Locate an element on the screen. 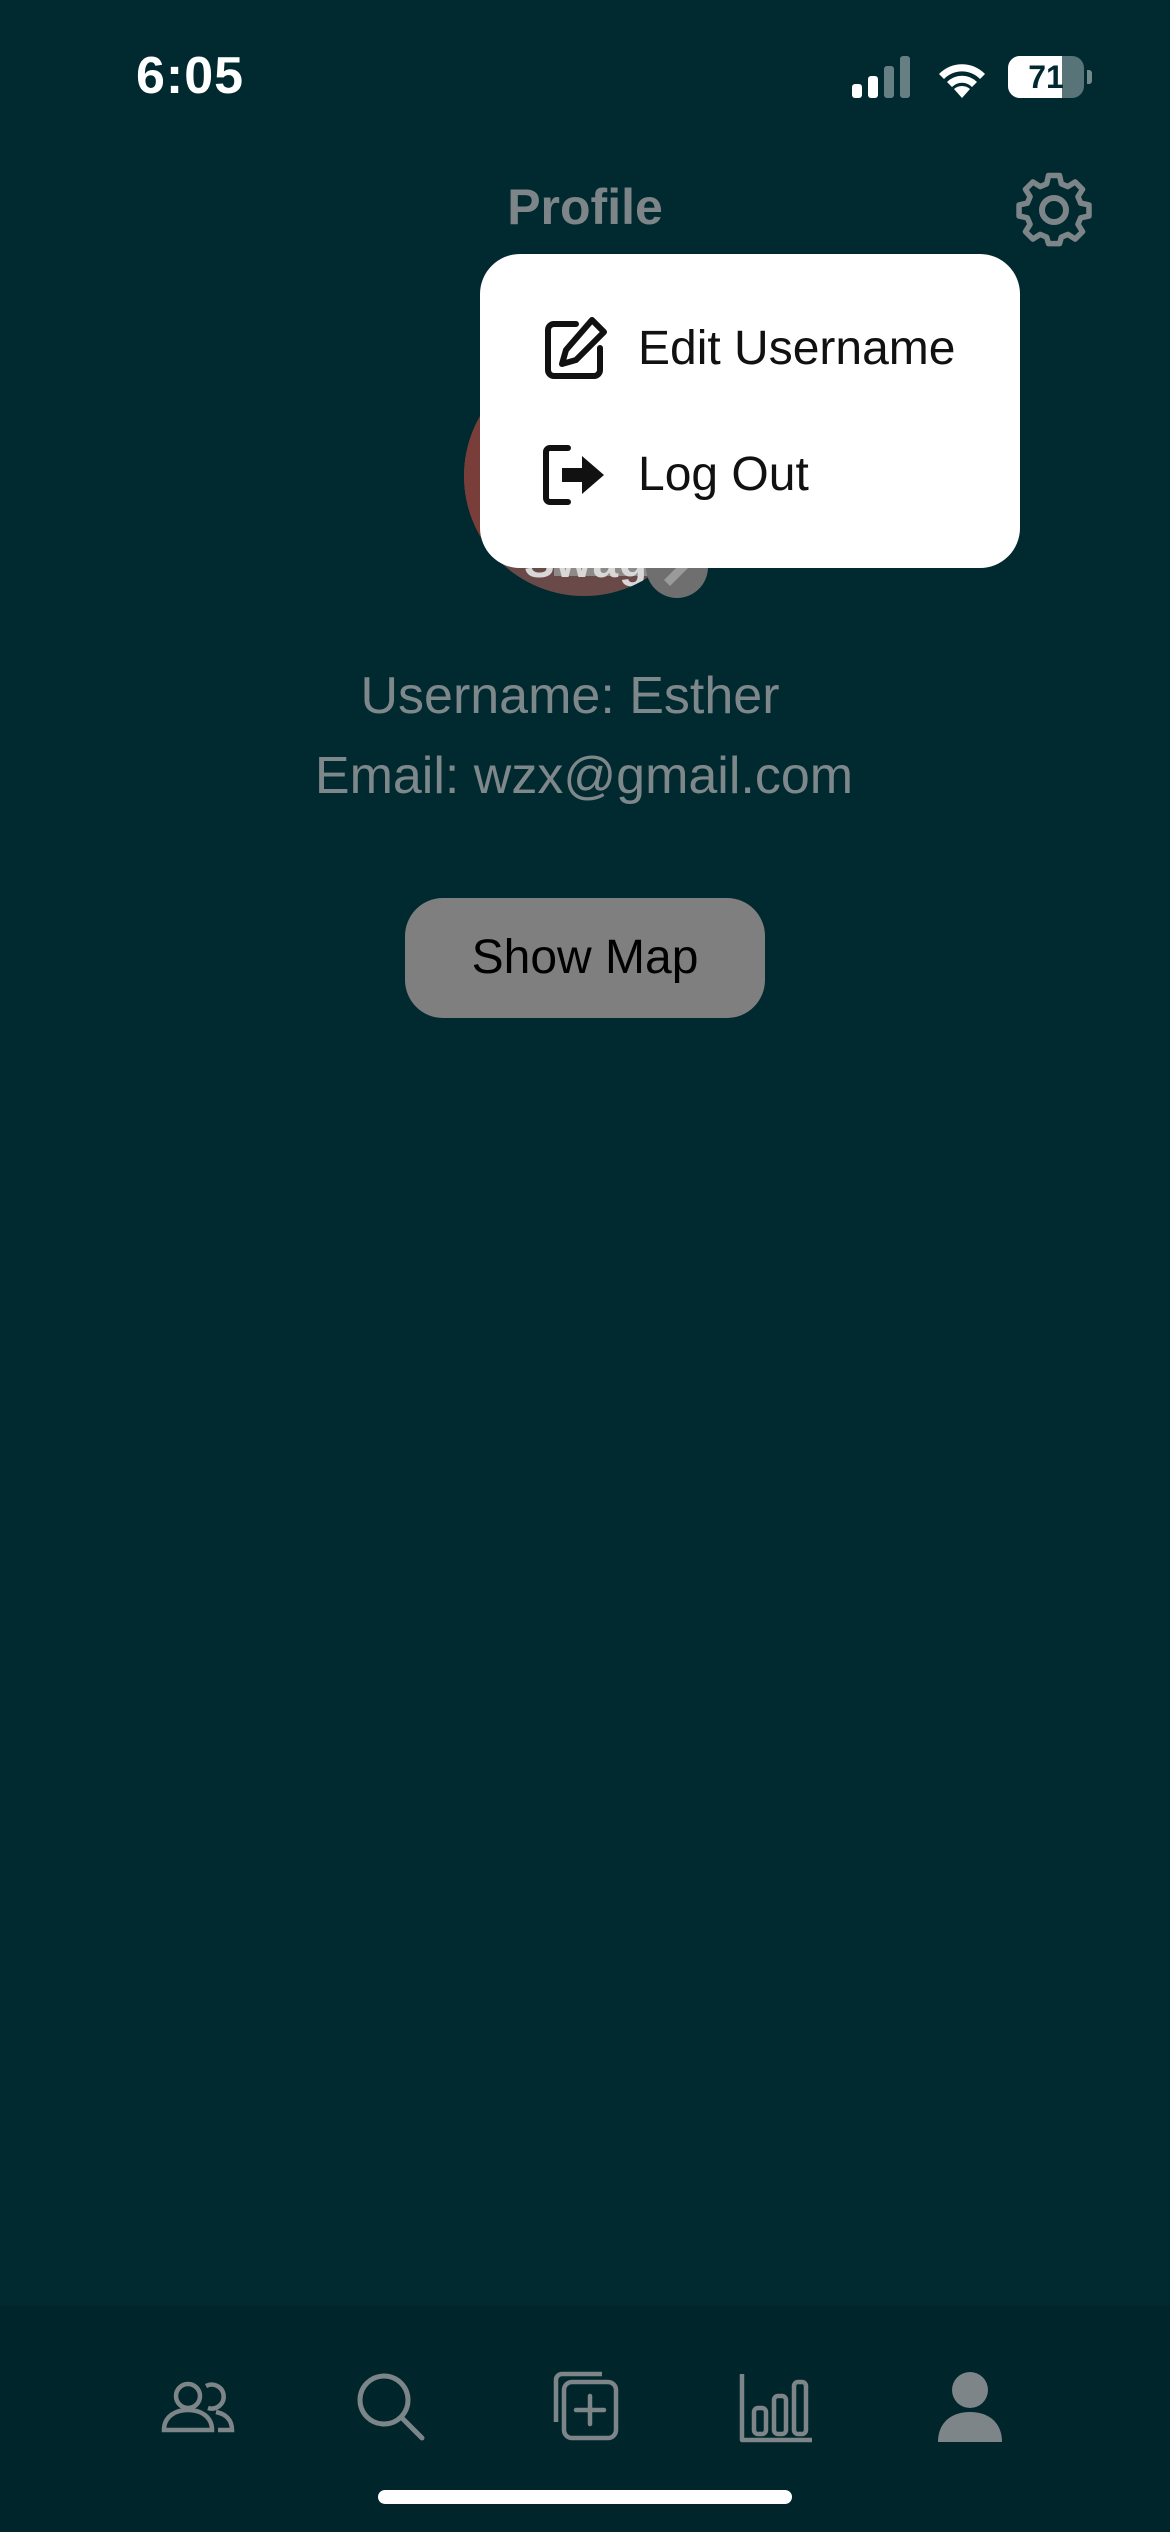 Image resolution: width=1170 pixels, height=2532 pixels. battery-level: 71 is located at coordinates (1046, 77).